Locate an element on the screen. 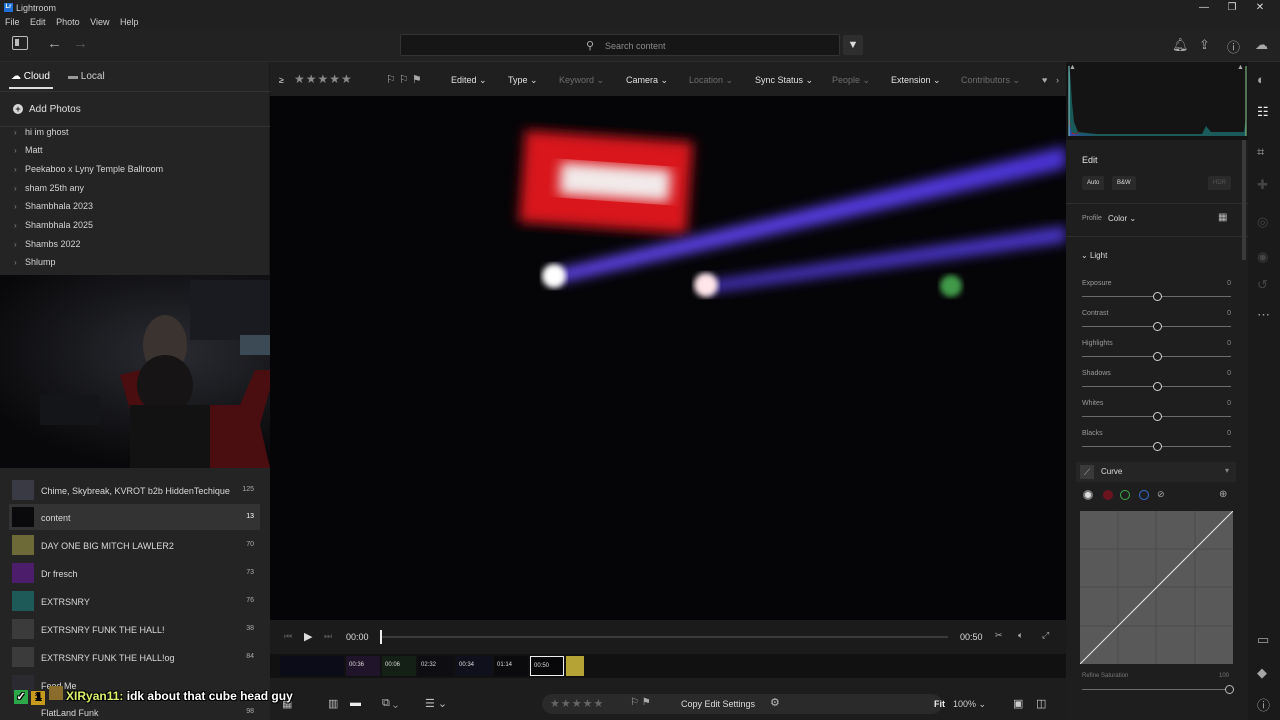 The width and height of the screenshot is (1280, 720). album-item: › Shambs 2022 is located at coordinates (47, 244).